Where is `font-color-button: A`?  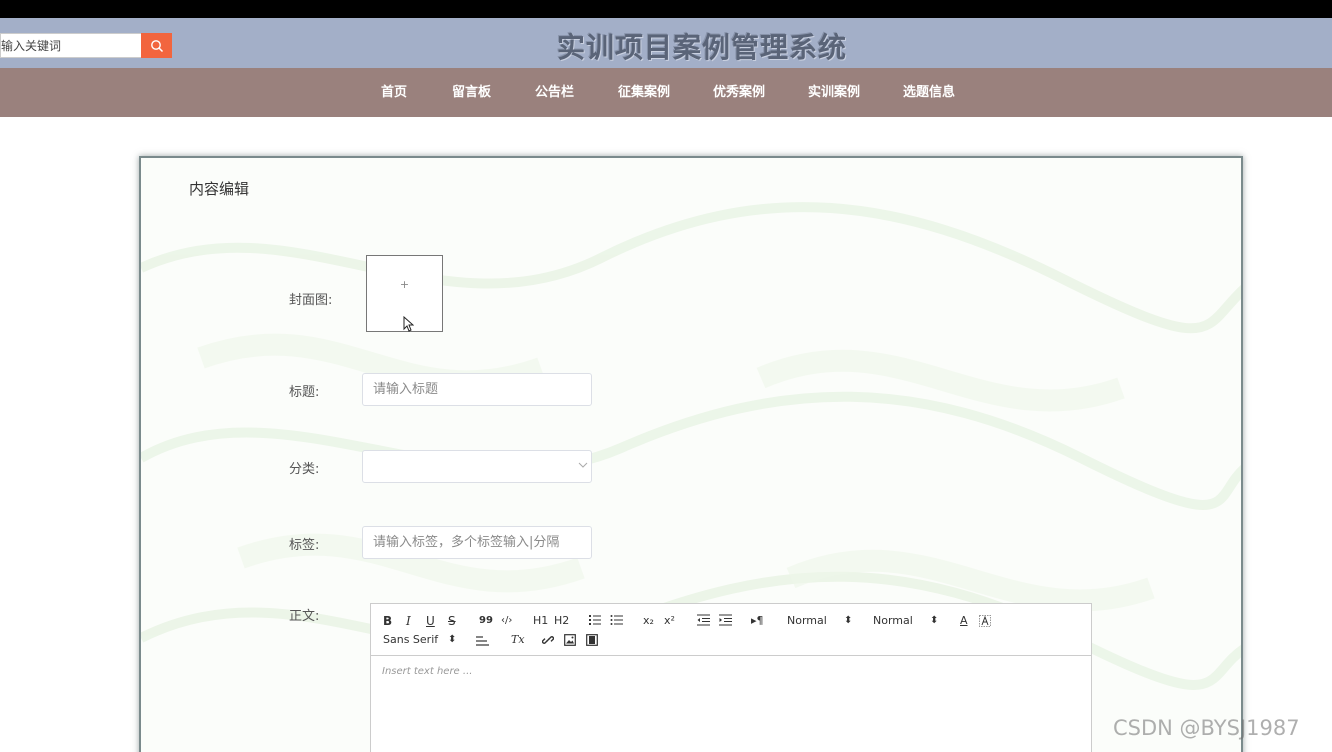 font-color-button: A is located at coordinates (964, 621).